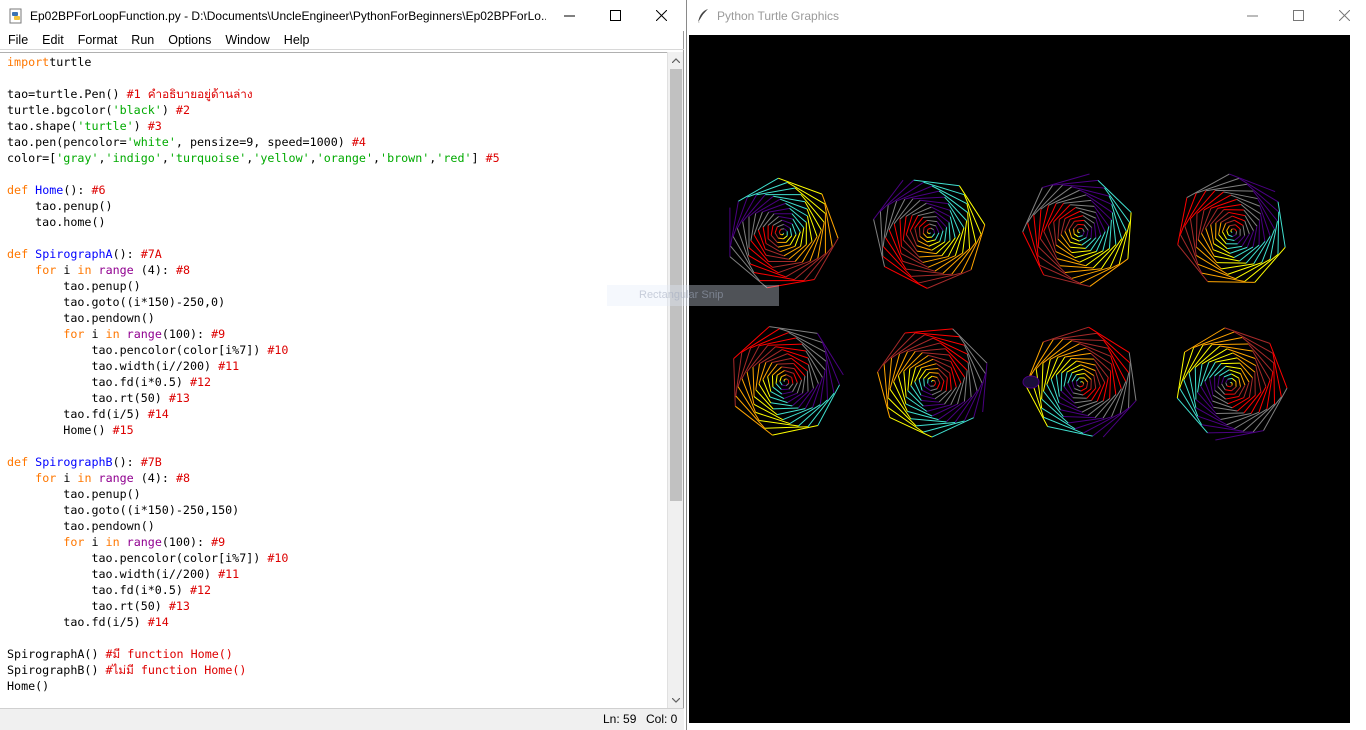  Describe the element at coordinates (253, 62) in the screenshot. I see `code-line: importturtle` at that location.